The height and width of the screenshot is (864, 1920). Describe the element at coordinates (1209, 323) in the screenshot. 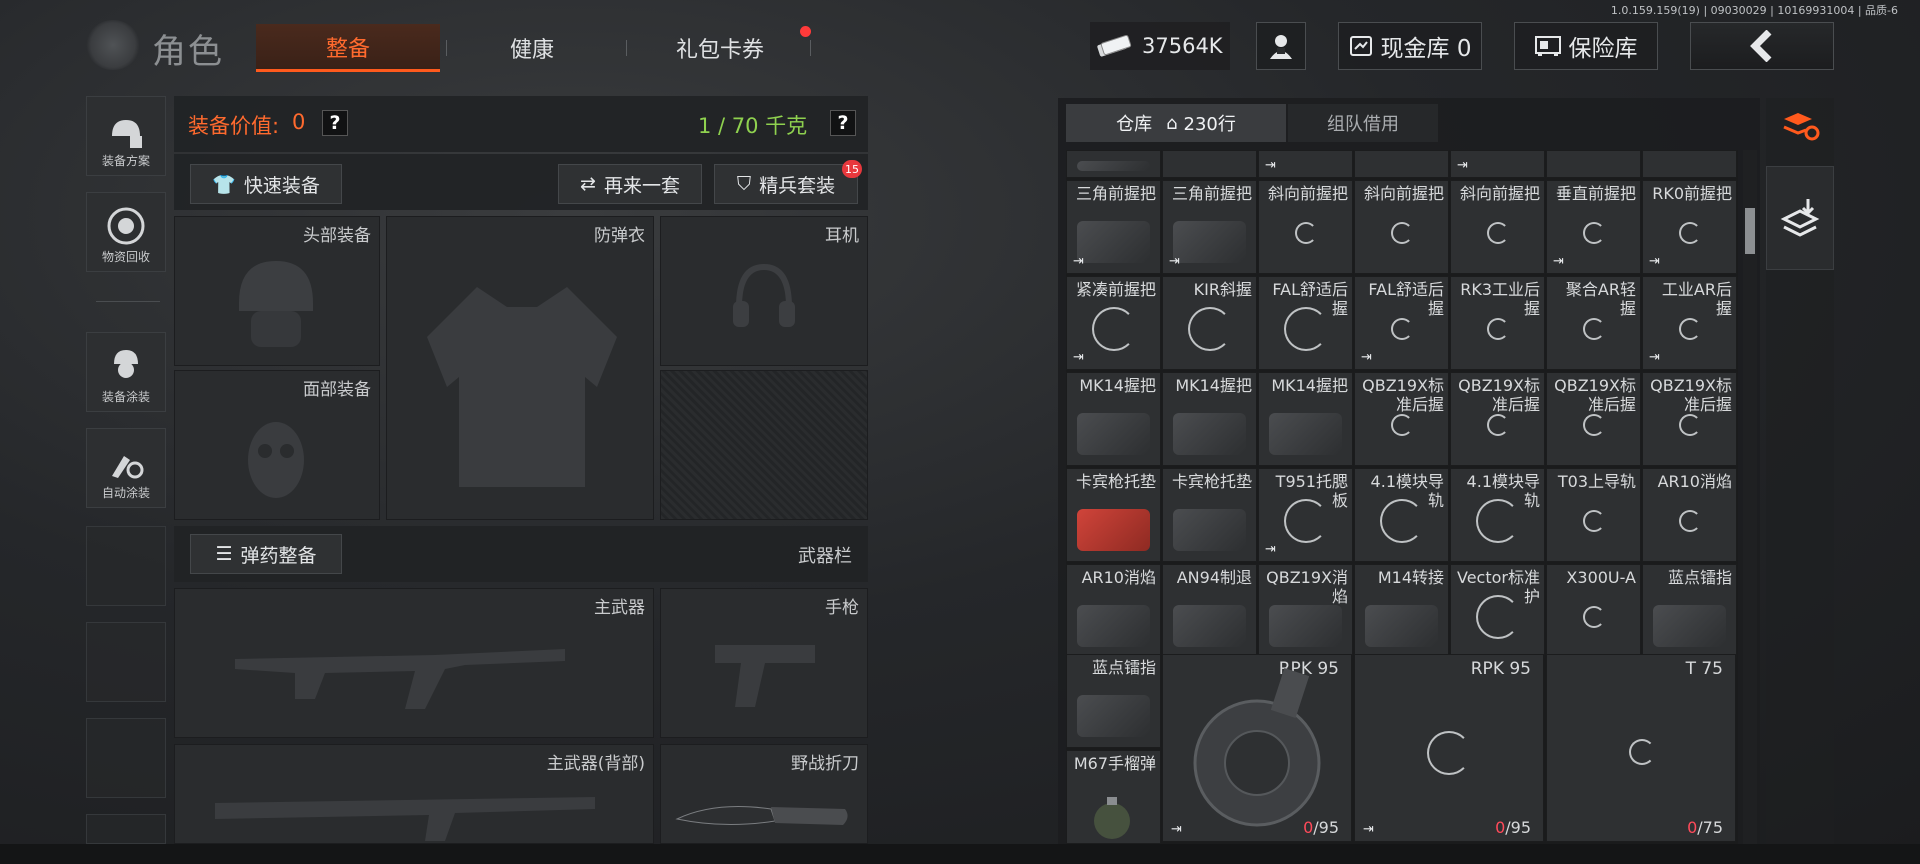

I see `grid-cell: KIR斜握` at that location.